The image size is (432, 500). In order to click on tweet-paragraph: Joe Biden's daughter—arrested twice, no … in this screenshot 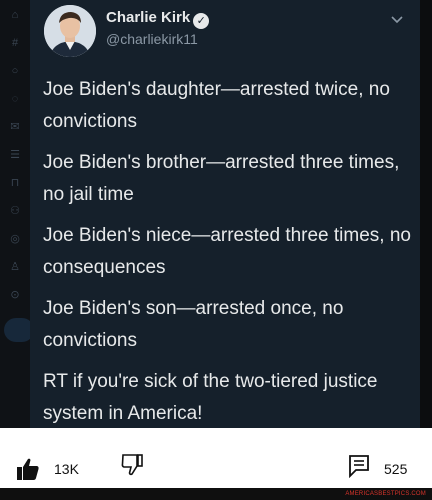, I will do `click(216, 105)`.